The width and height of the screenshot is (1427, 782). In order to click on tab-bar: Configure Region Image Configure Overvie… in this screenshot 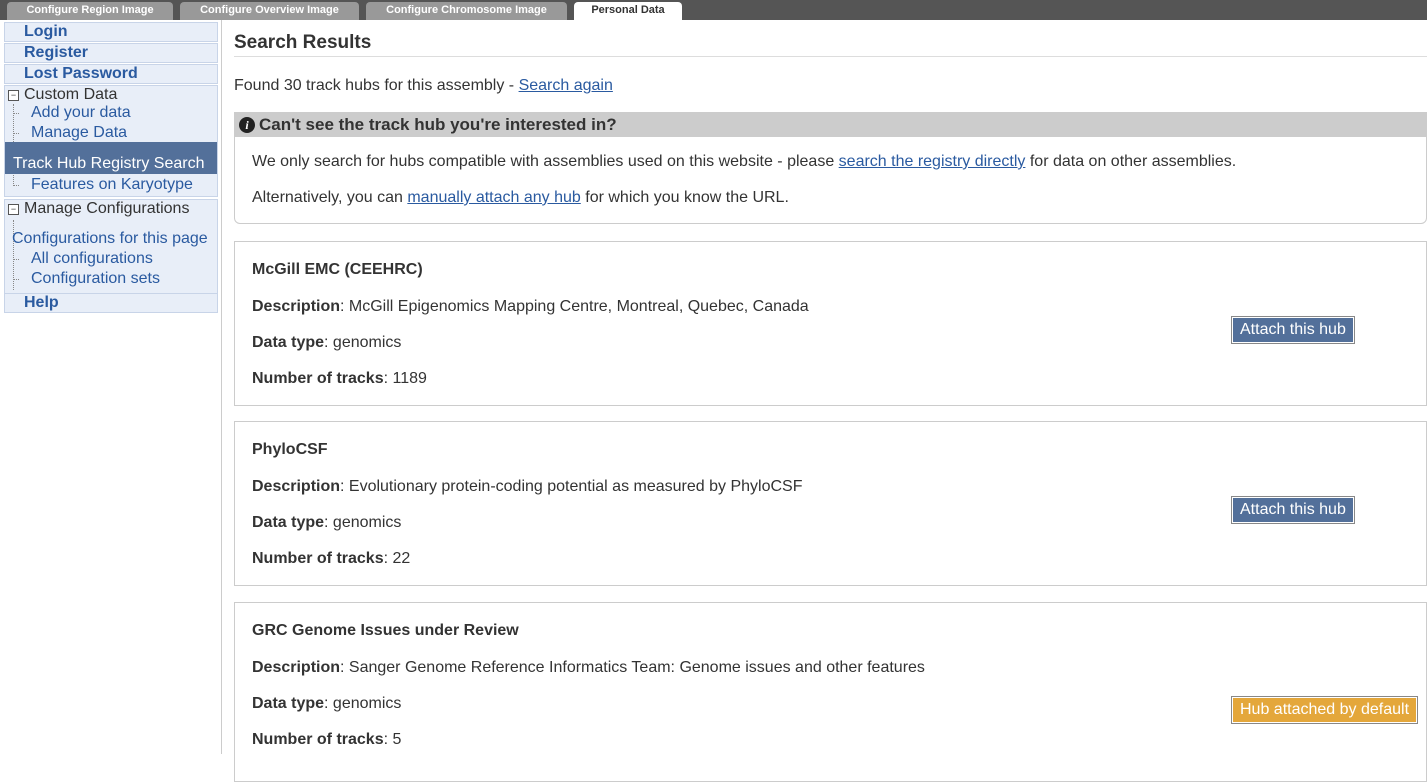, I will do `click(713, 10)`.